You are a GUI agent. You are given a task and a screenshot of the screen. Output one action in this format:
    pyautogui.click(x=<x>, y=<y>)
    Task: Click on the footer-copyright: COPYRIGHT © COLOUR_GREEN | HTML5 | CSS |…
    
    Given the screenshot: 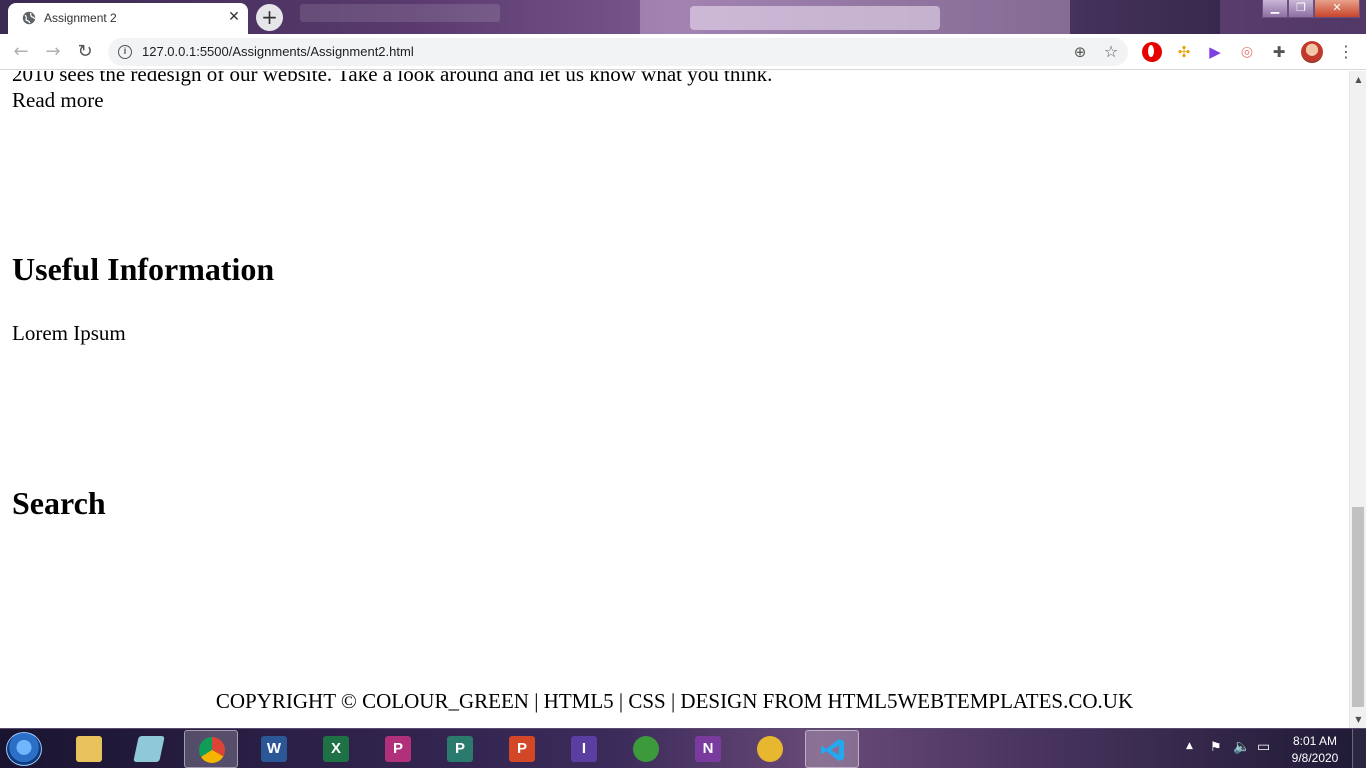 What is the action you would take?
    pyautogui.click(x=674, y=701)
    